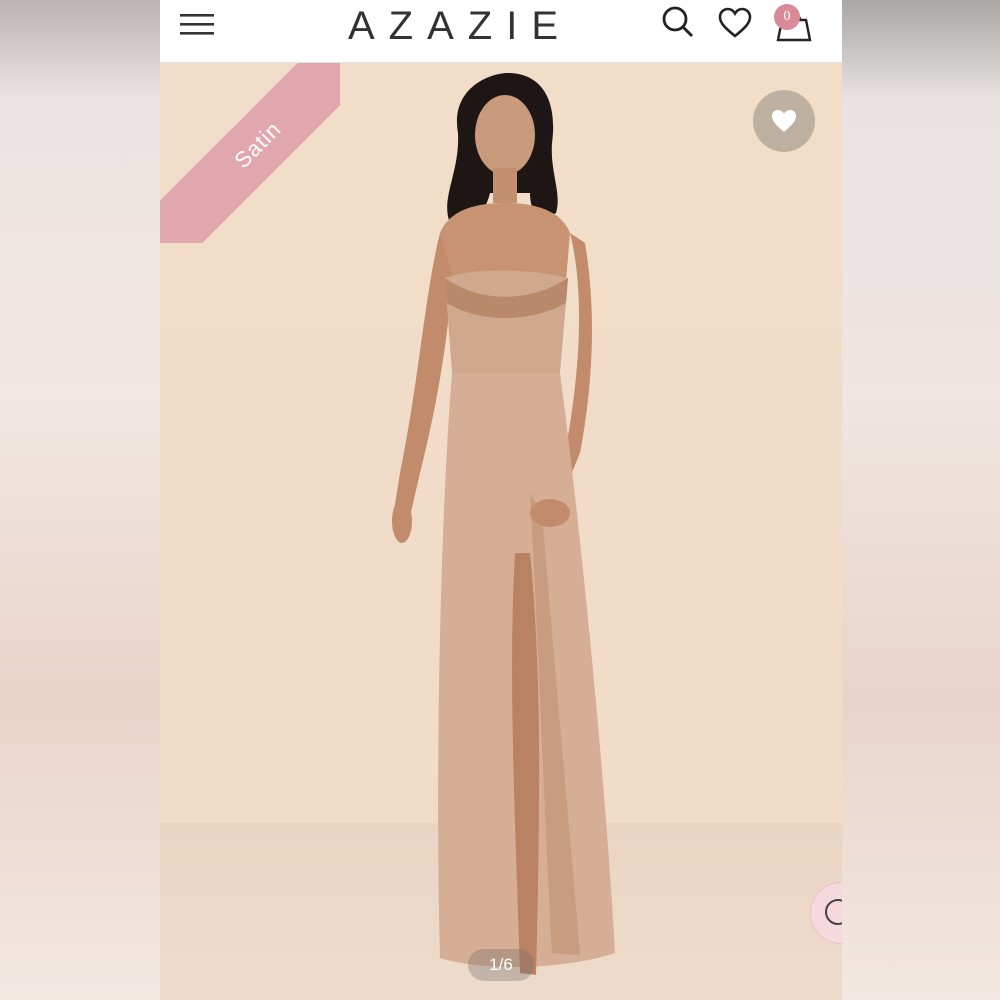 The image size is (1000, 1000). What do you see at coordinates (198, 25) in the screenshot?
I see `menu-icon` at bounding box center [198, 25].